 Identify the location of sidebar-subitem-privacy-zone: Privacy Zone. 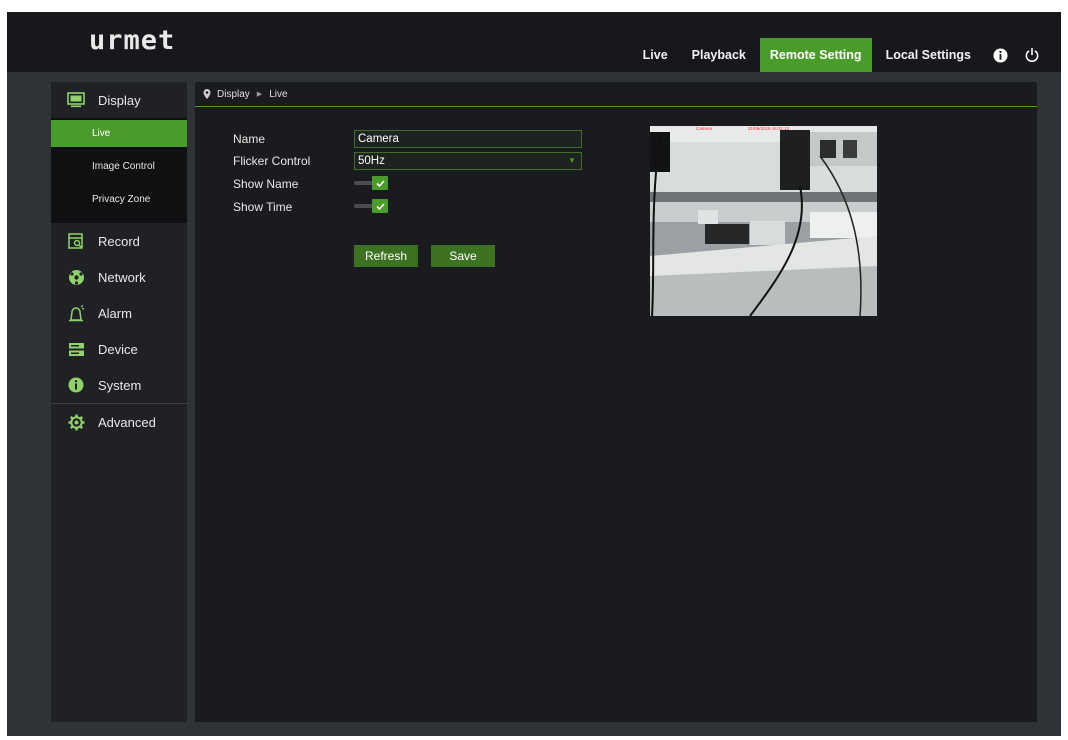
(119, 199).